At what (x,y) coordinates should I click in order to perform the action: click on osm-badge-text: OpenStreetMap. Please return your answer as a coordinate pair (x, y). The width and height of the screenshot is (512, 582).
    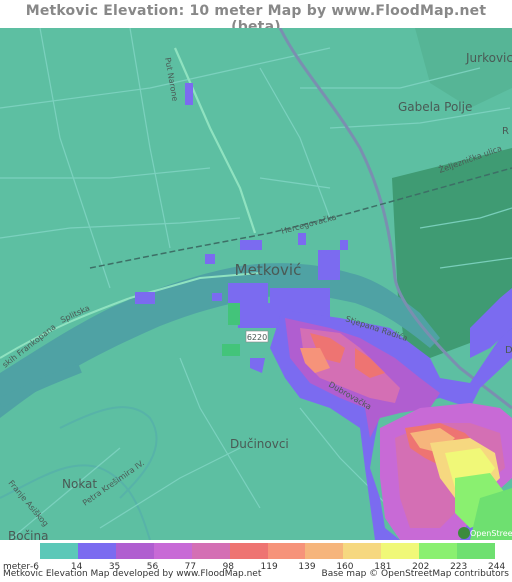
    Looking at the image, I should click on (491, 533).